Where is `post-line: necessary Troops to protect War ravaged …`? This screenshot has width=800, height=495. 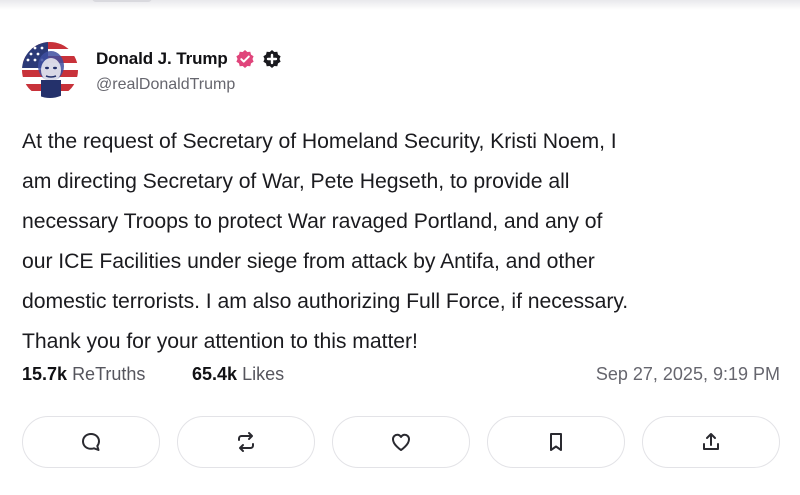
post-line: necessary Troops to protect War ravaged … is located at coordinates (312, 221).